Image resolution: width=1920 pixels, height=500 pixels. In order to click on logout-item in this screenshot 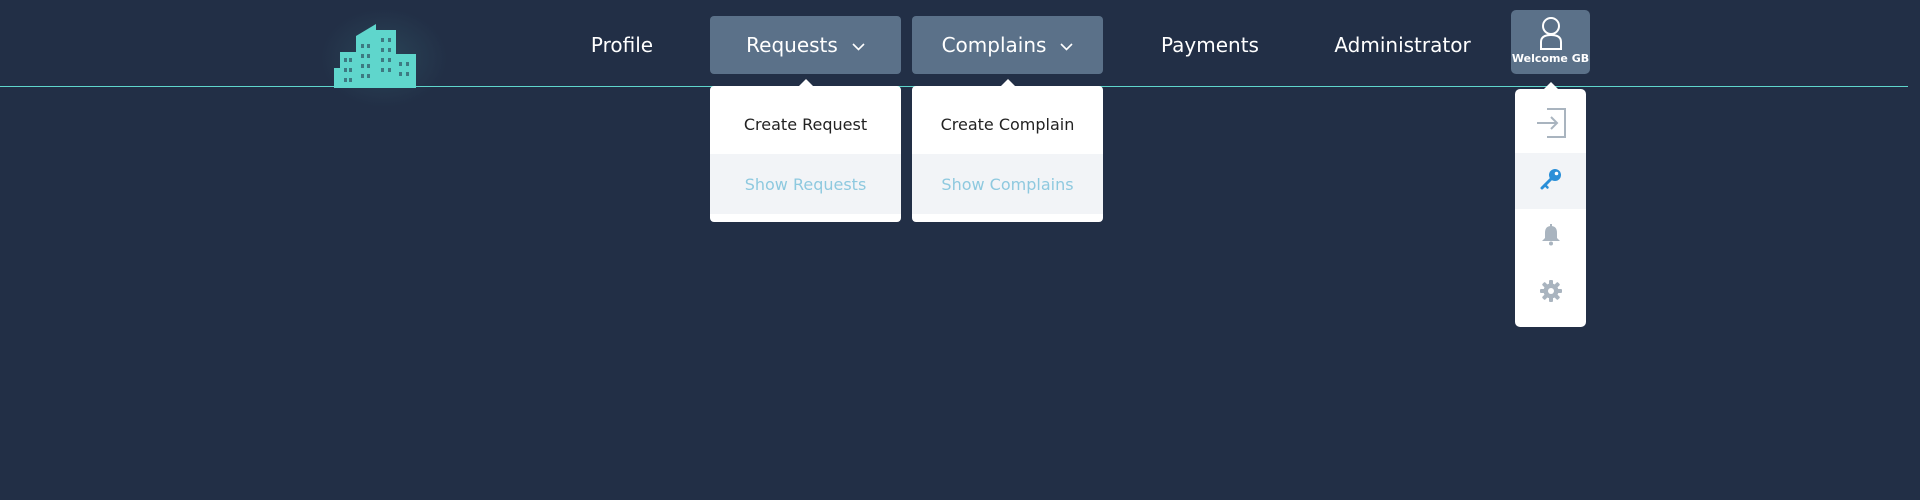, I will do `click(1550, 125)`.